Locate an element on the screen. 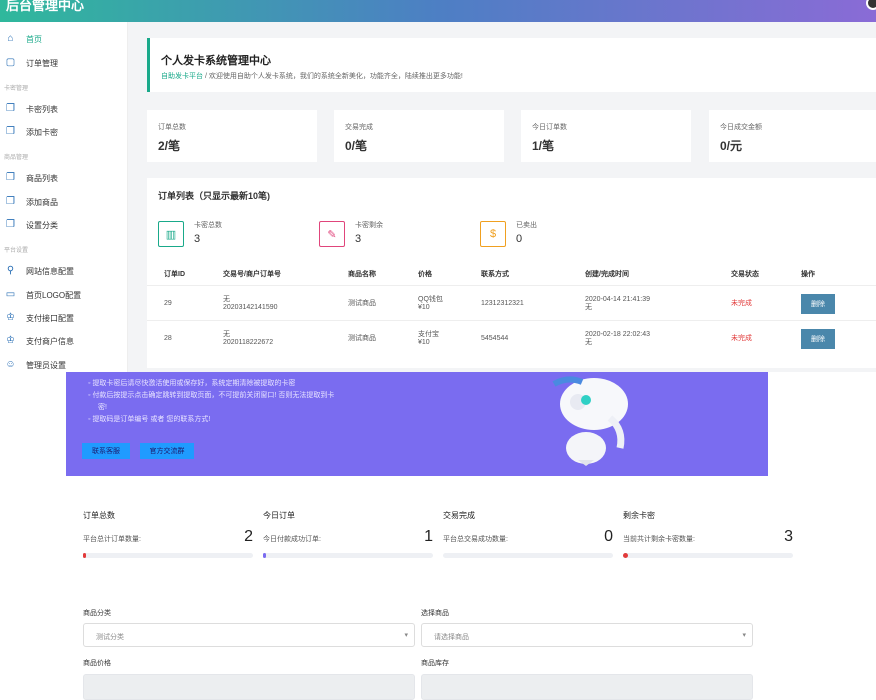  product-select-label: 选择商品 is located at coordinates (435, 613).